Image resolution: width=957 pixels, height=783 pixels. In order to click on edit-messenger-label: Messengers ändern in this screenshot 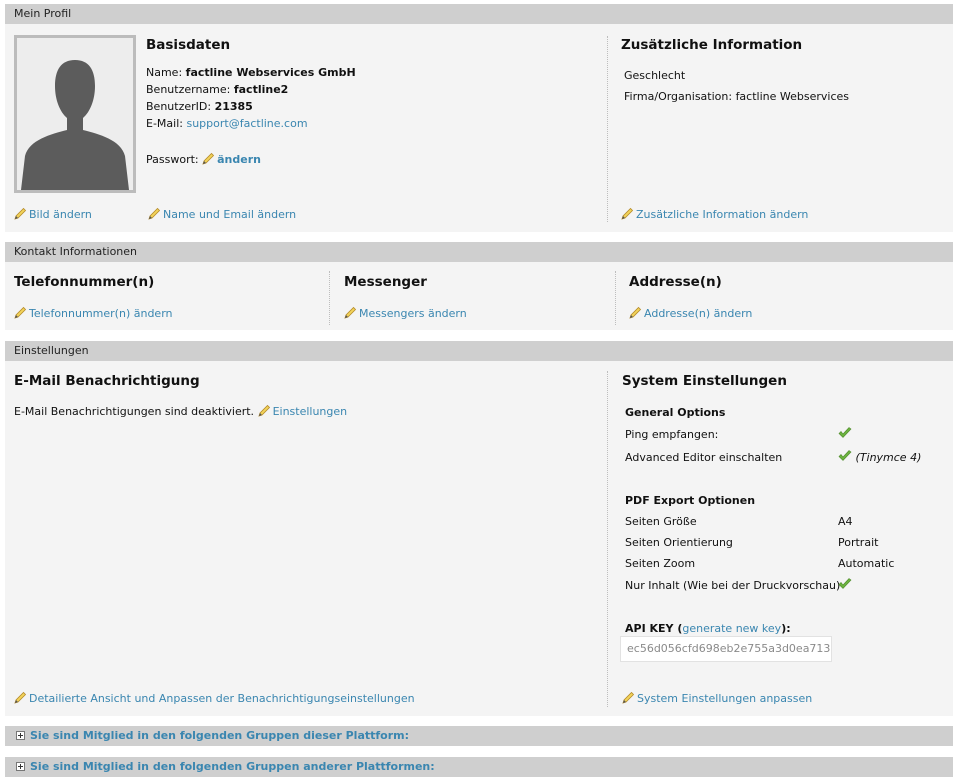, I will do `click(413, 313)`.